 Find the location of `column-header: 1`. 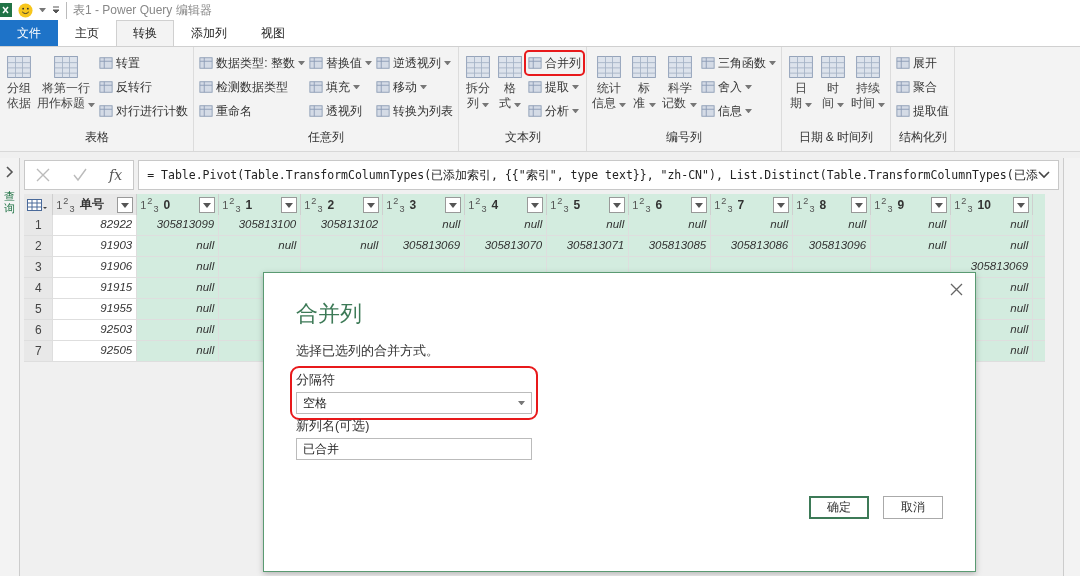

column-header: 1 is located at coordinates (249, 204).